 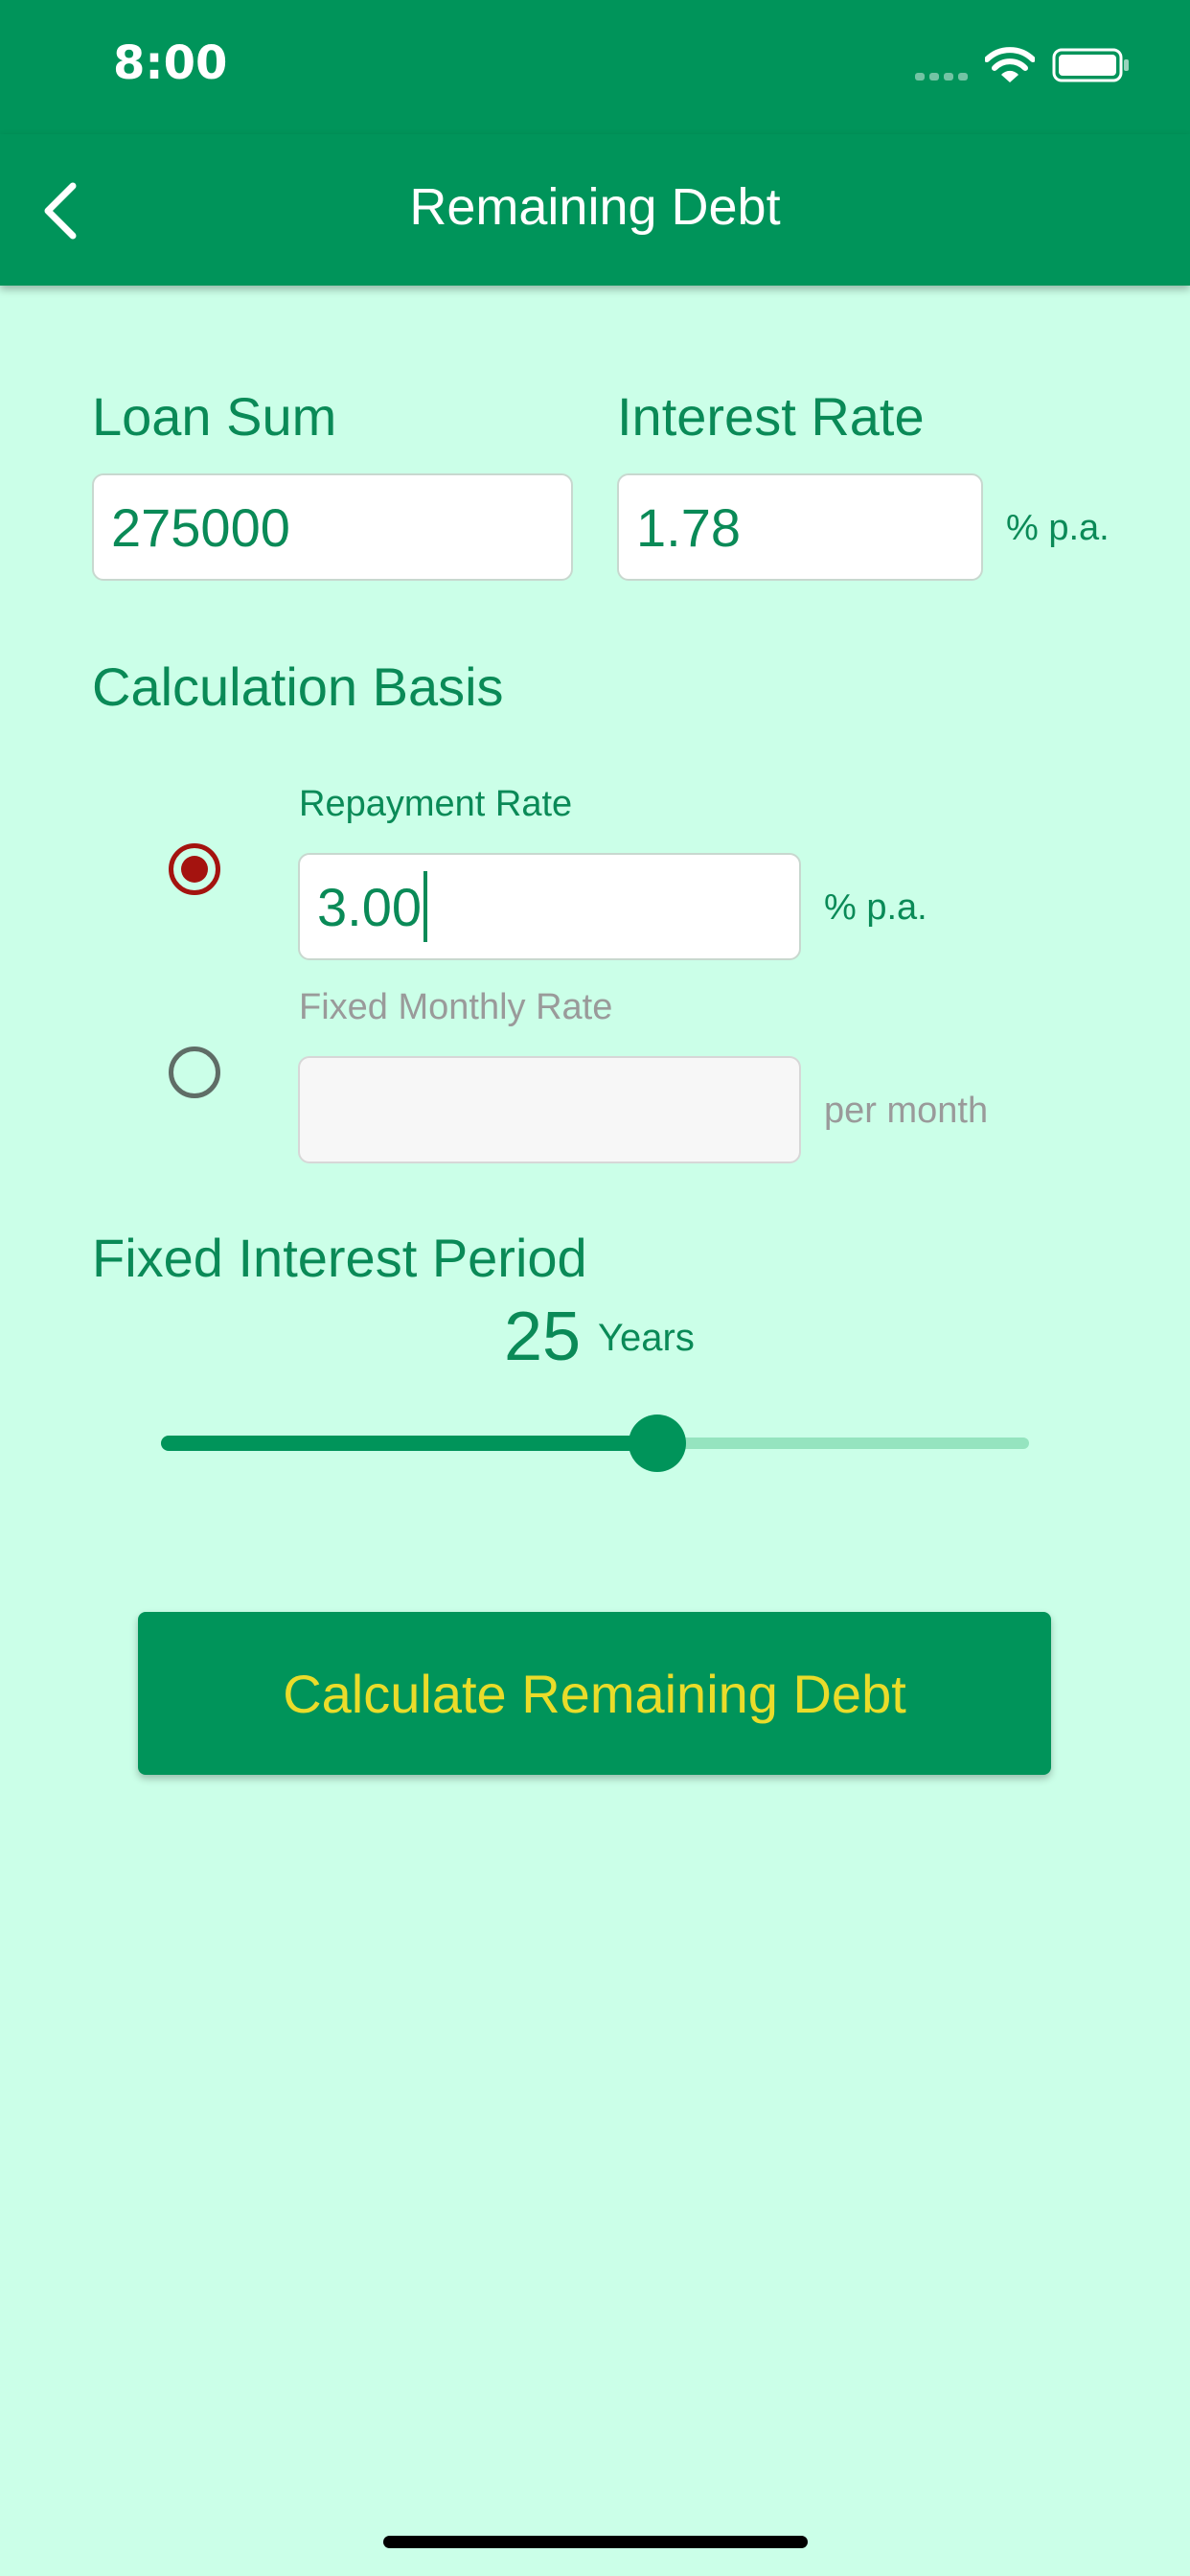 What do you see at coordinates (658, 1443) in the screenshot?
I see `slider-thumb` at bounding box center [658, 1443].